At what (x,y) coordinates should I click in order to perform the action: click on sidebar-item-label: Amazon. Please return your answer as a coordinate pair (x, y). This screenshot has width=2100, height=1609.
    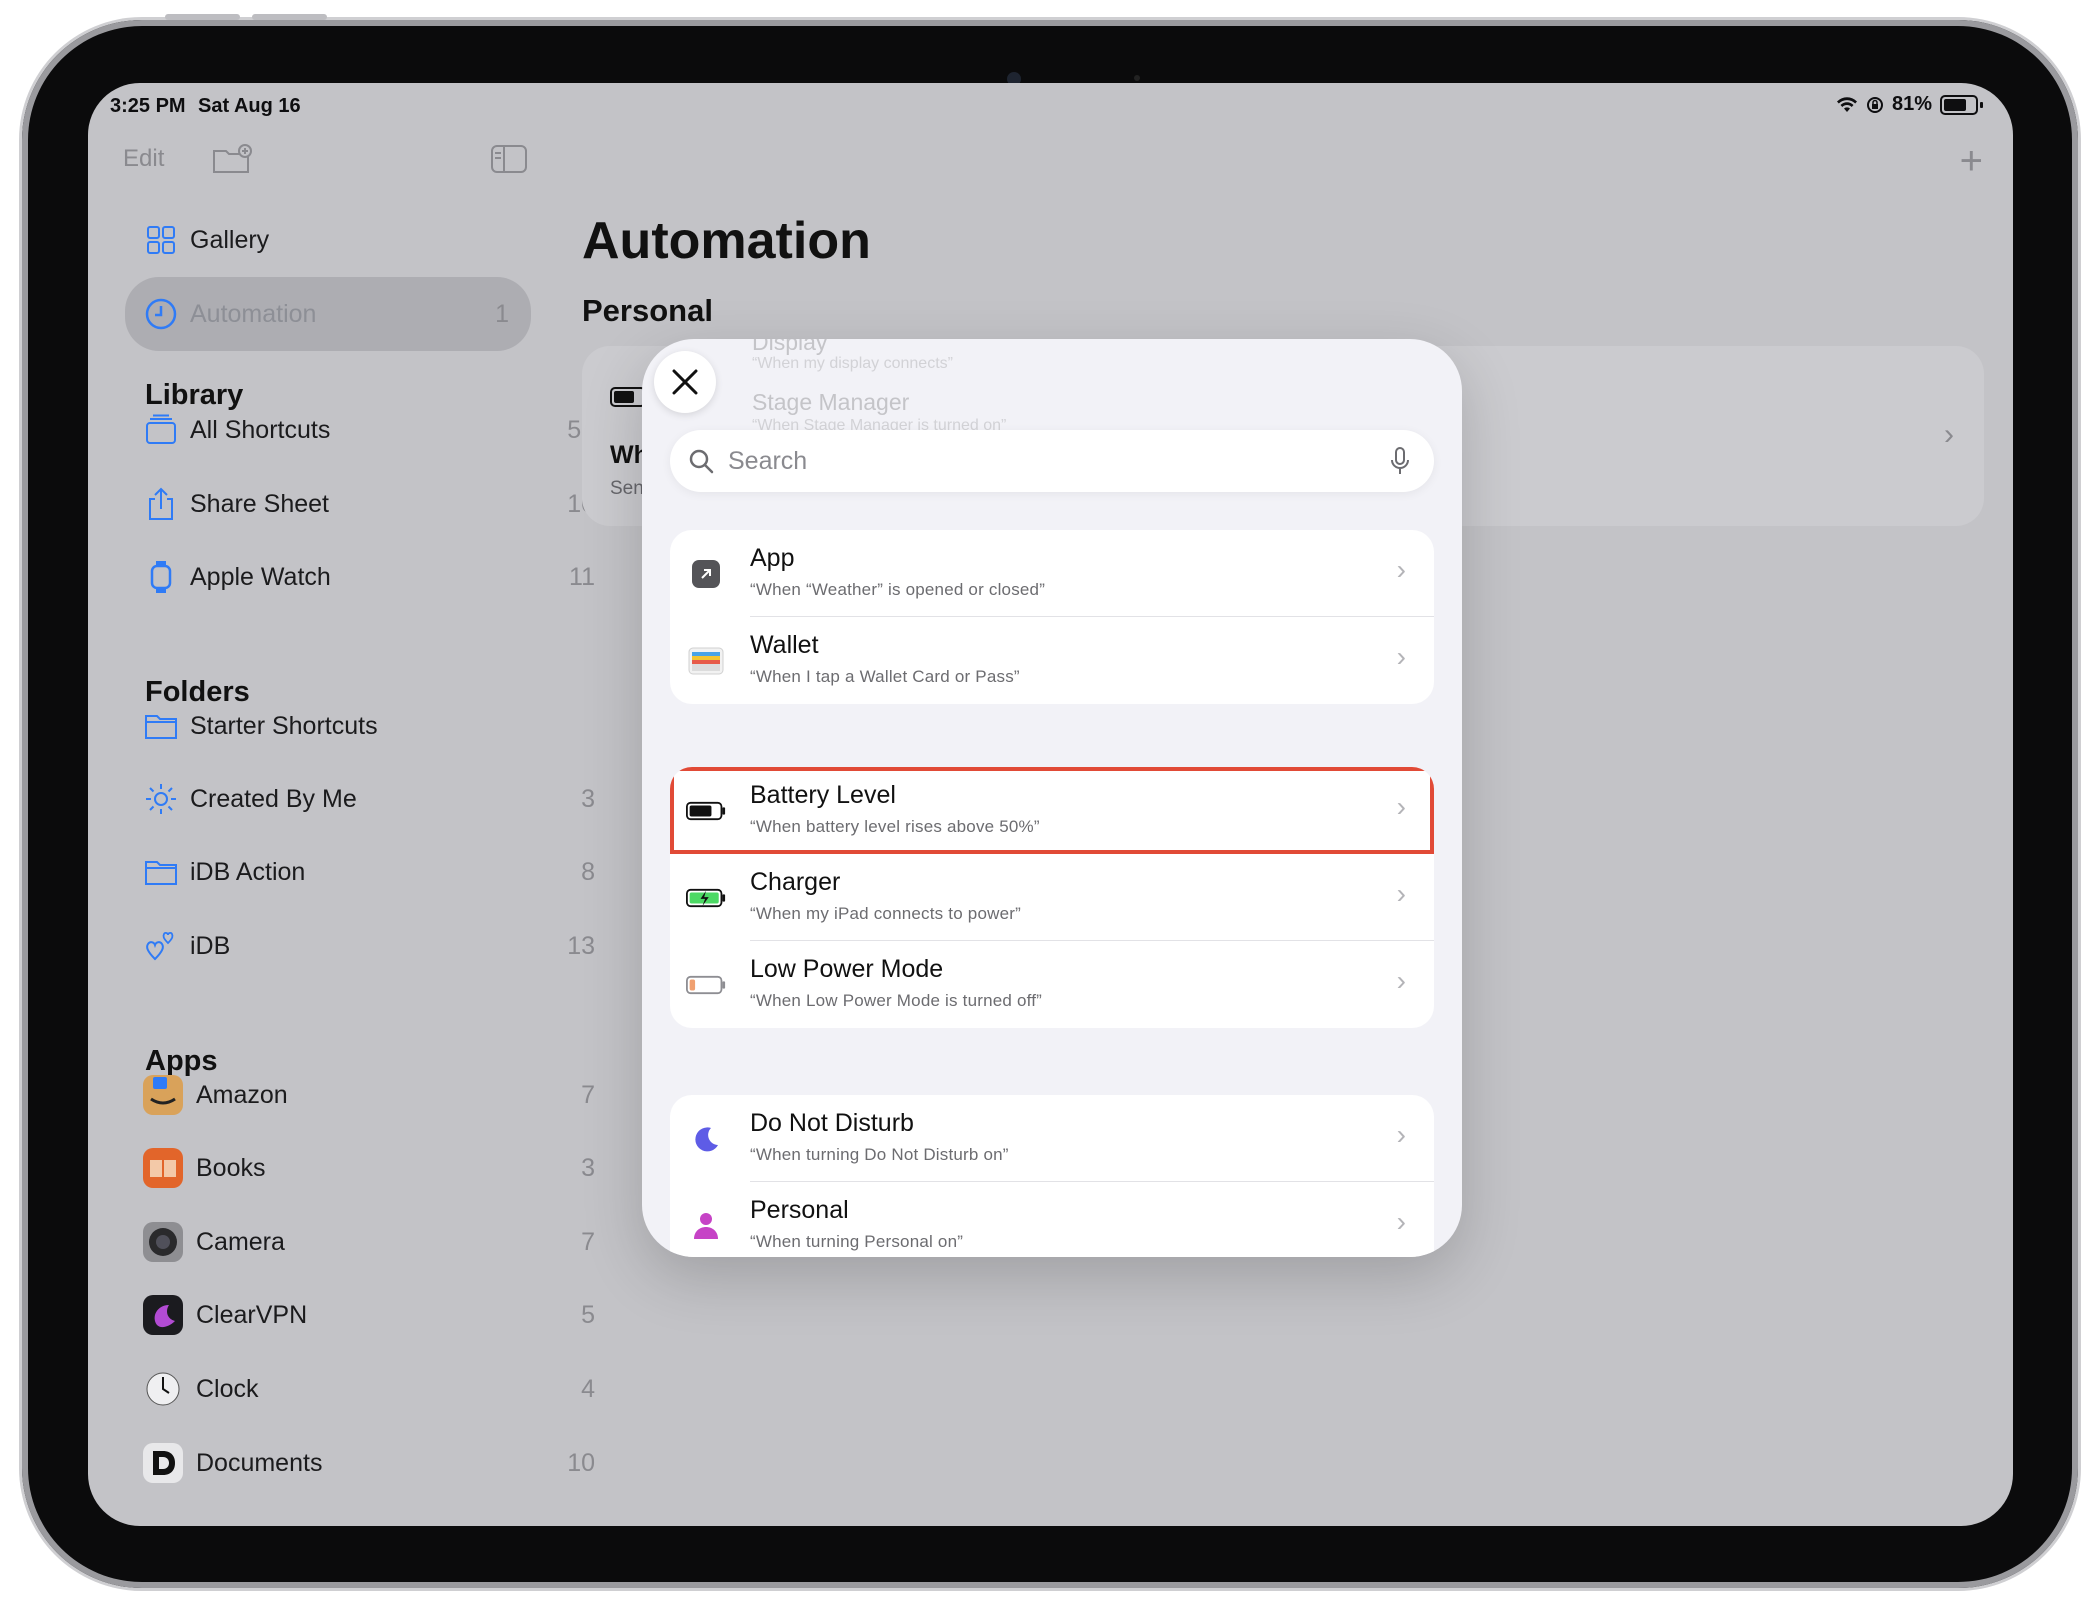
    Looking at the image, I should click on (242, 1094).